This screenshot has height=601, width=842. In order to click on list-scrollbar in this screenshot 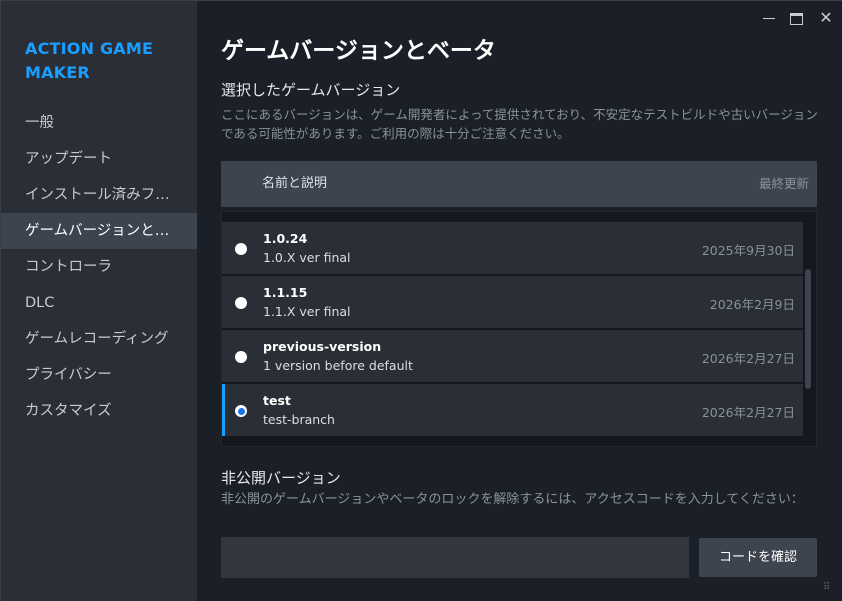, I will do `click(808, 329)`.